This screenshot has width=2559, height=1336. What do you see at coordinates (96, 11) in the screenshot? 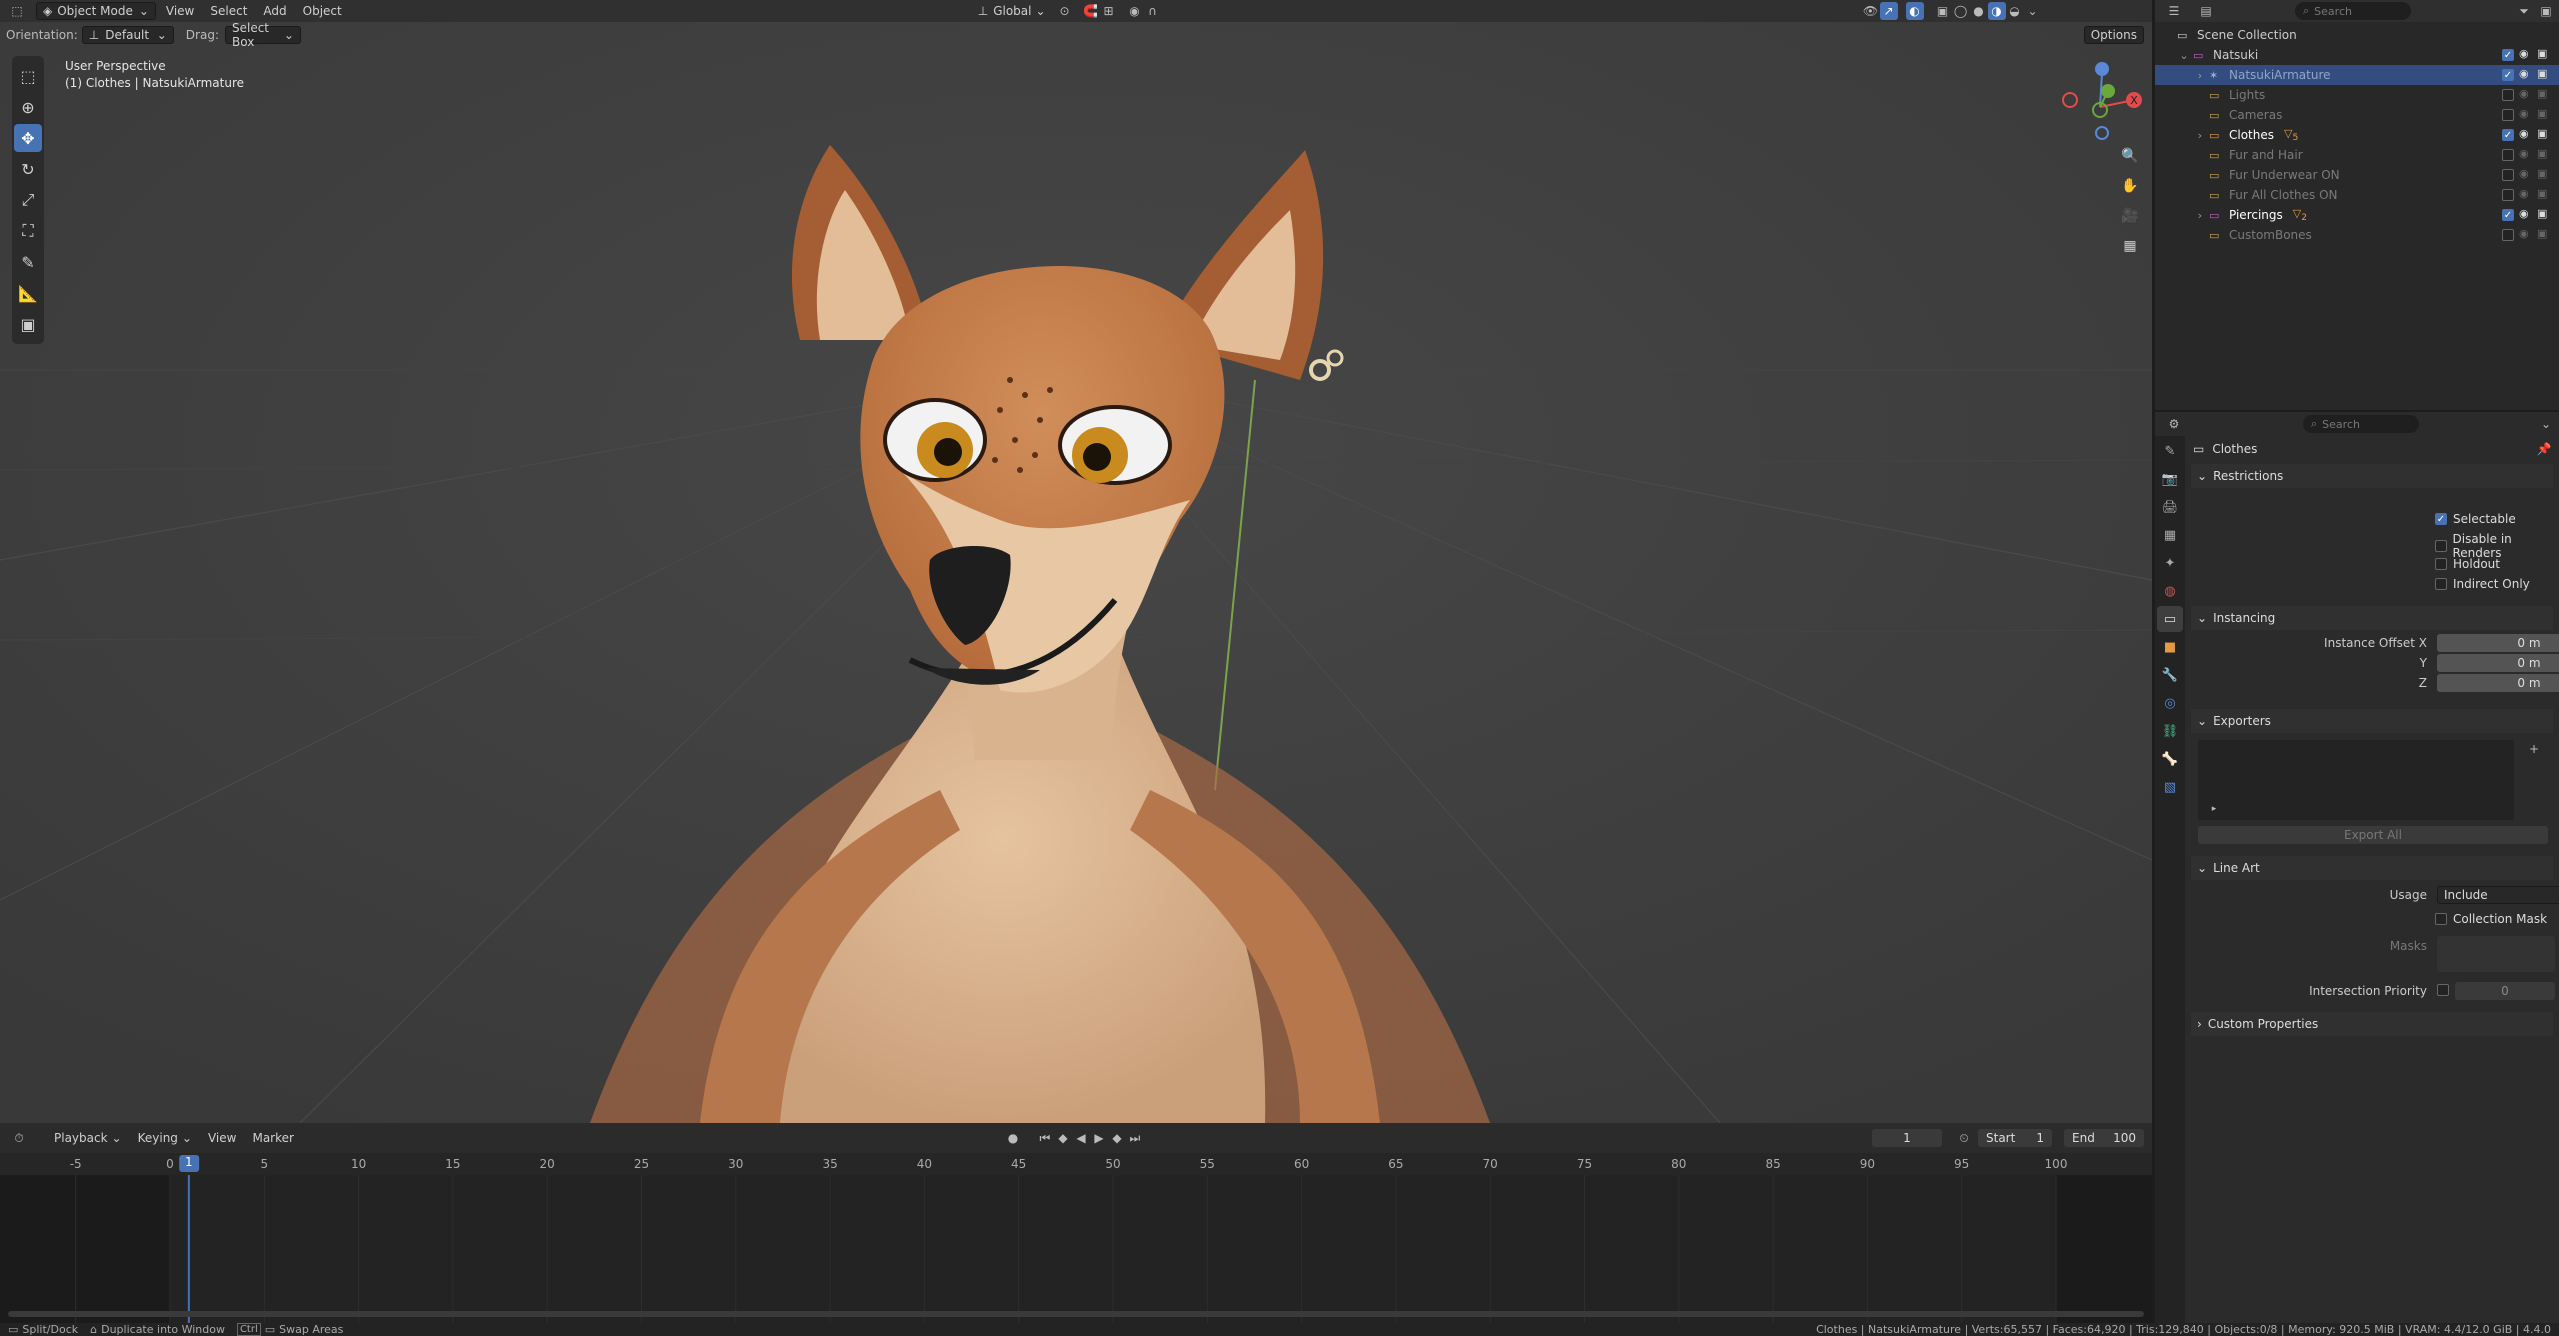
I see `mode-dropdown: ◈ Object Mode ⌄` at bounding box center [96, 11].